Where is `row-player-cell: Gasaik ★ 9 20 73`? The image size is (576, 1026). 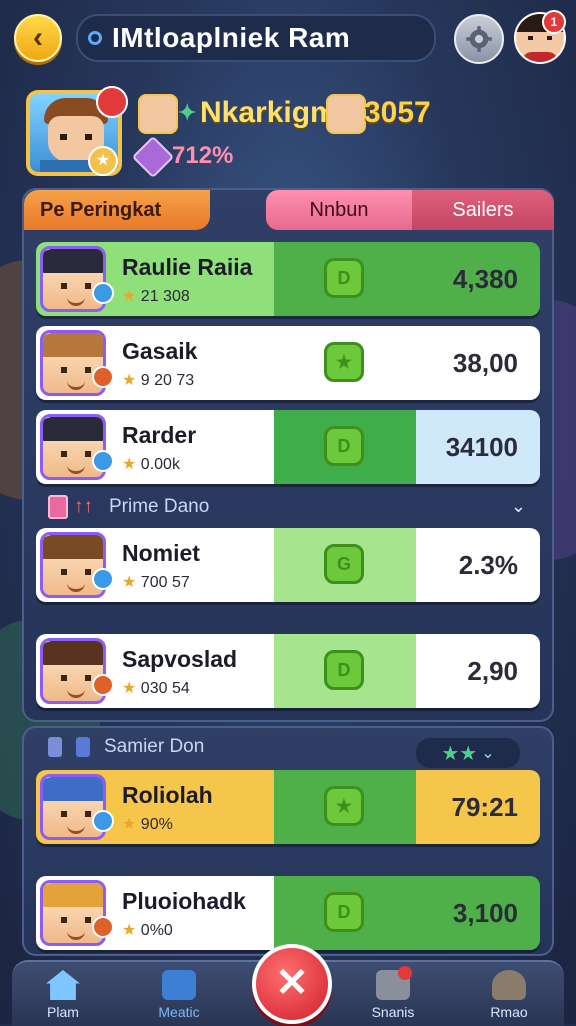
row-player-cell: Gasaik ★ 9 20 73 is located at coordinates (155, 363).